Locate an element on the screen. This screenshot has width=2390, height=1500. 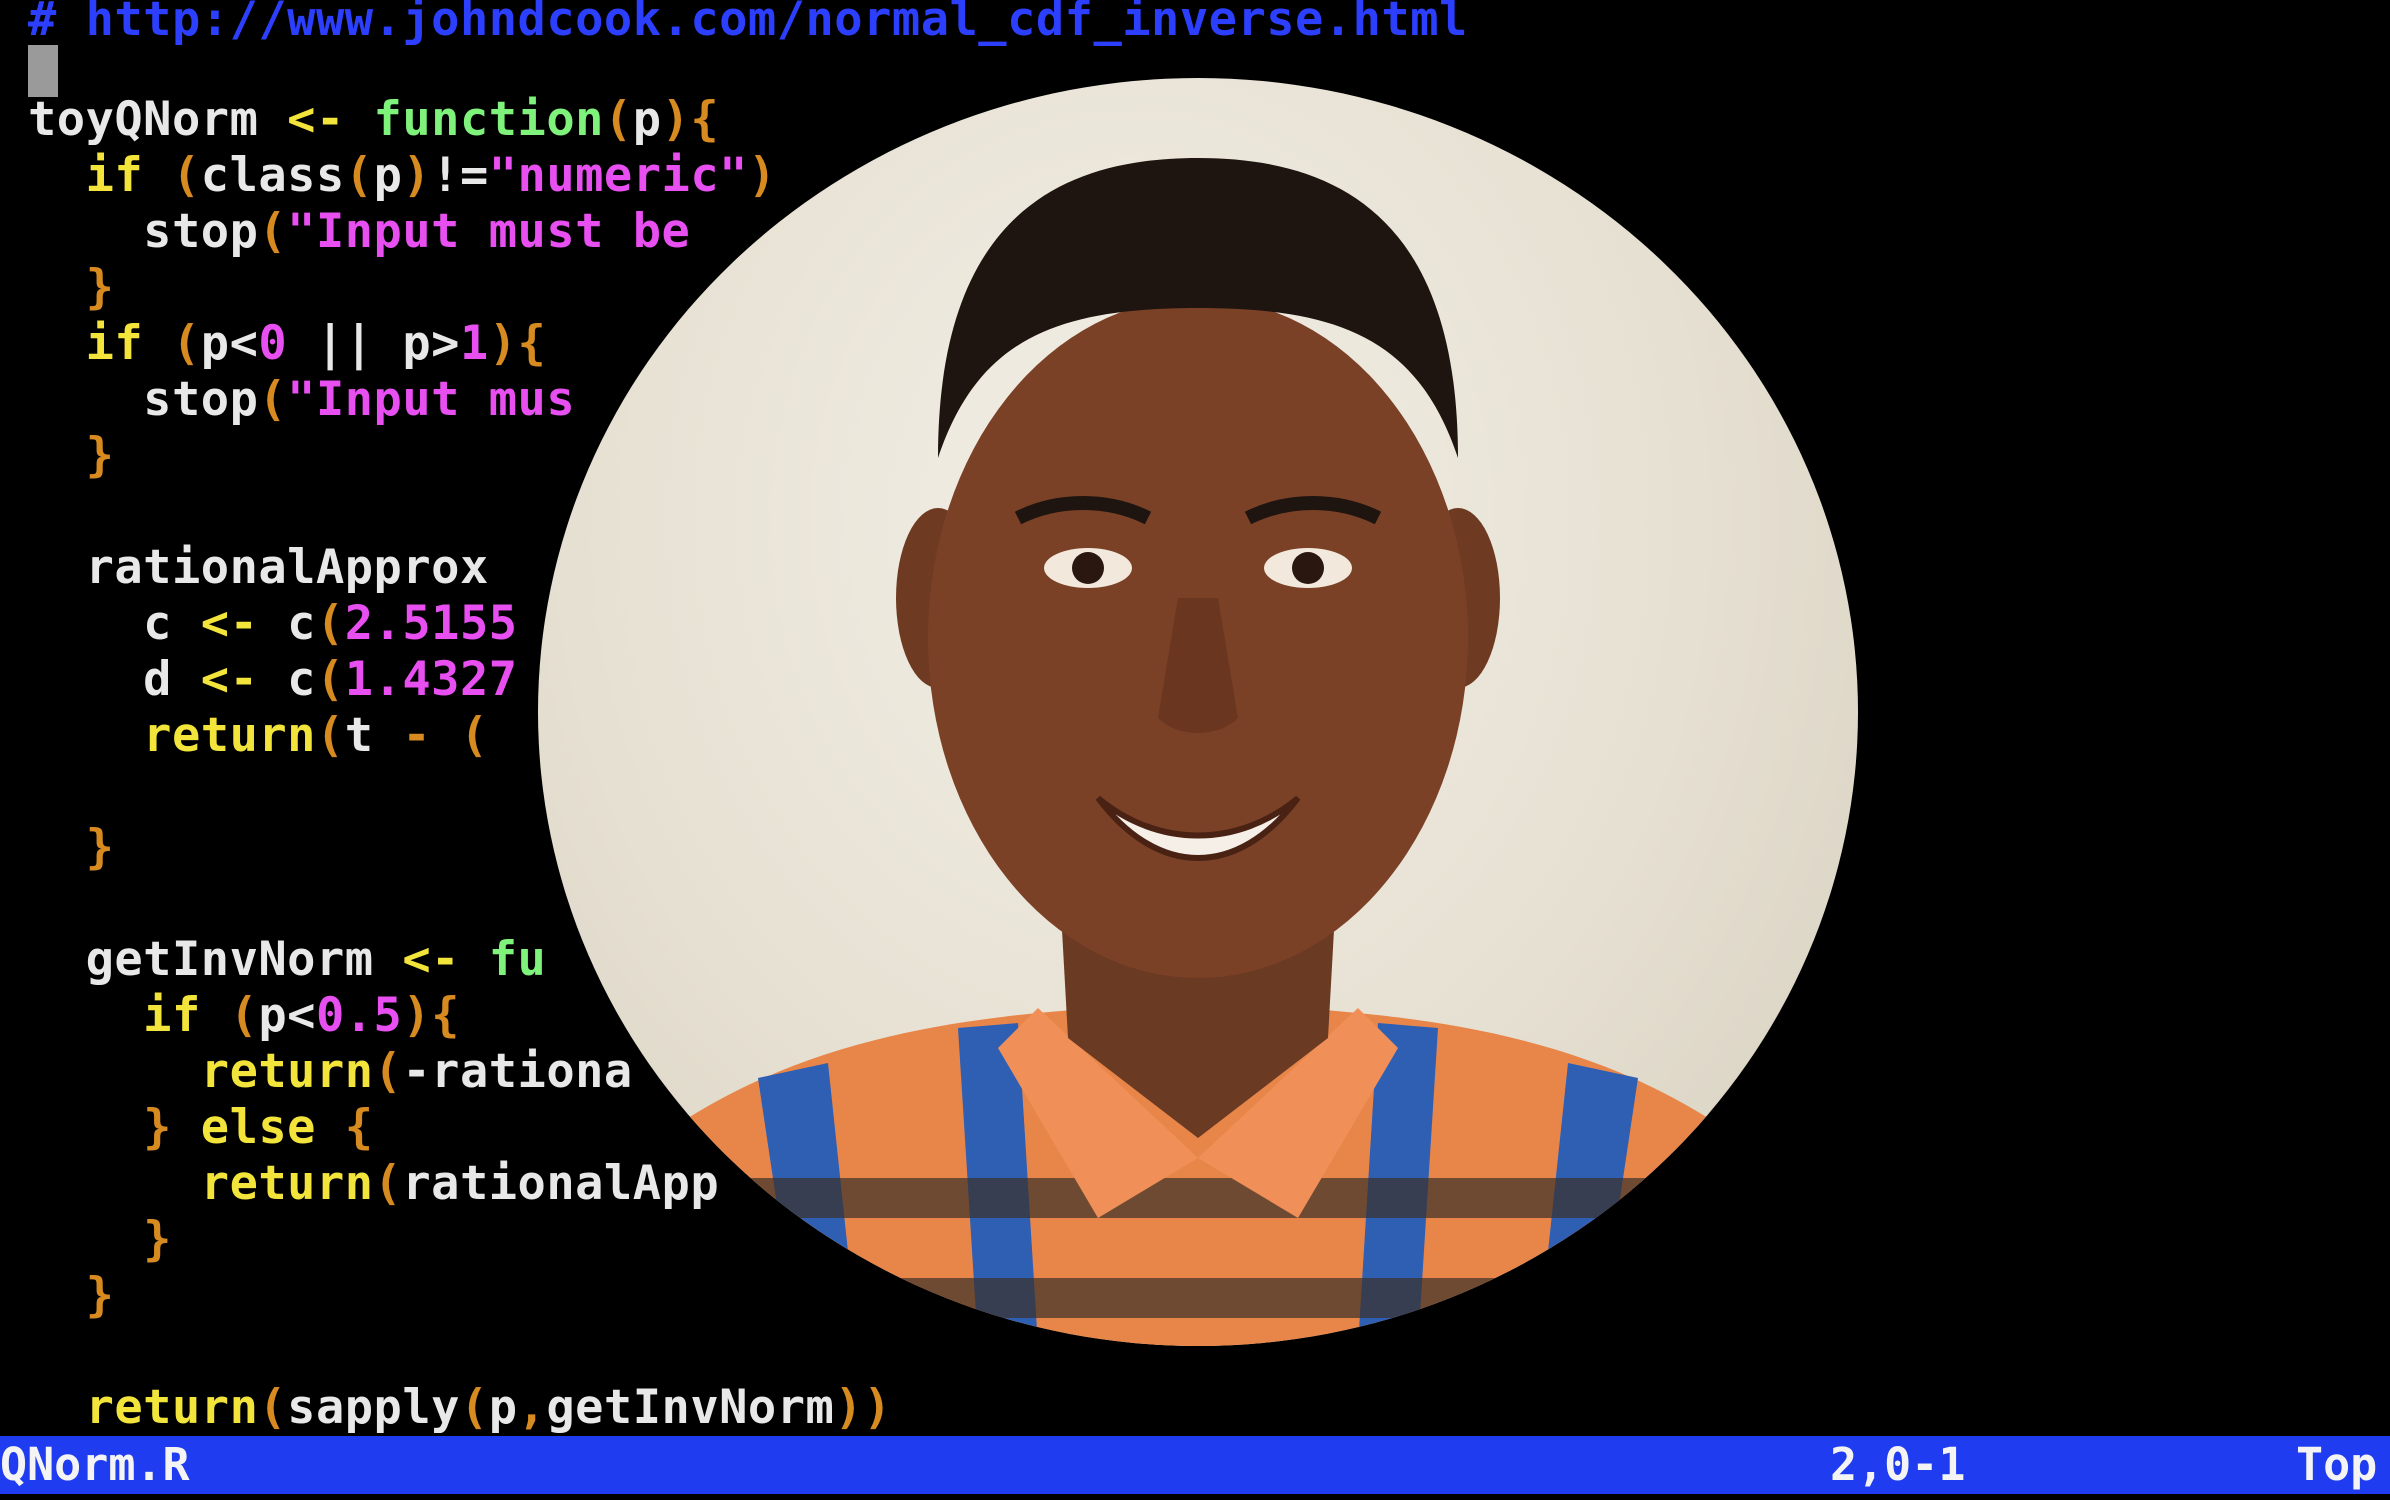
status-scroll-position: Top is located at coordinates (2337, 1464).